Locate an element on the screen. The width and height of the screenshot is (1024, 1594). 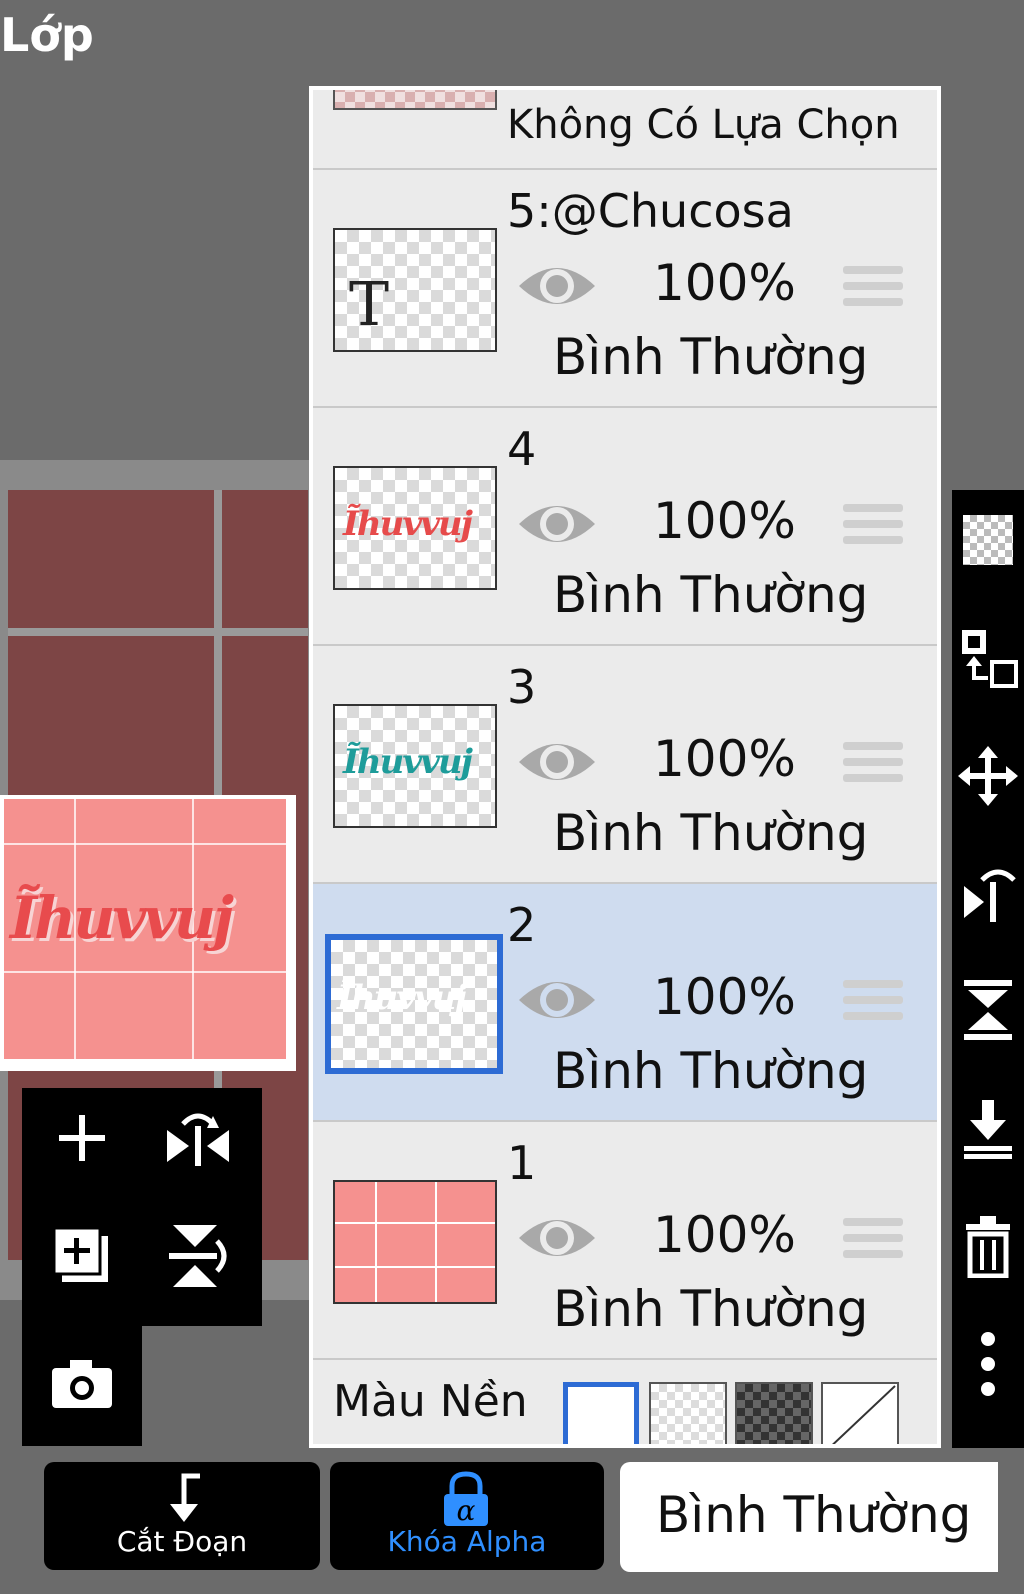
preview-text: Ĩhuvvuj is located at coordinates (122, 918).